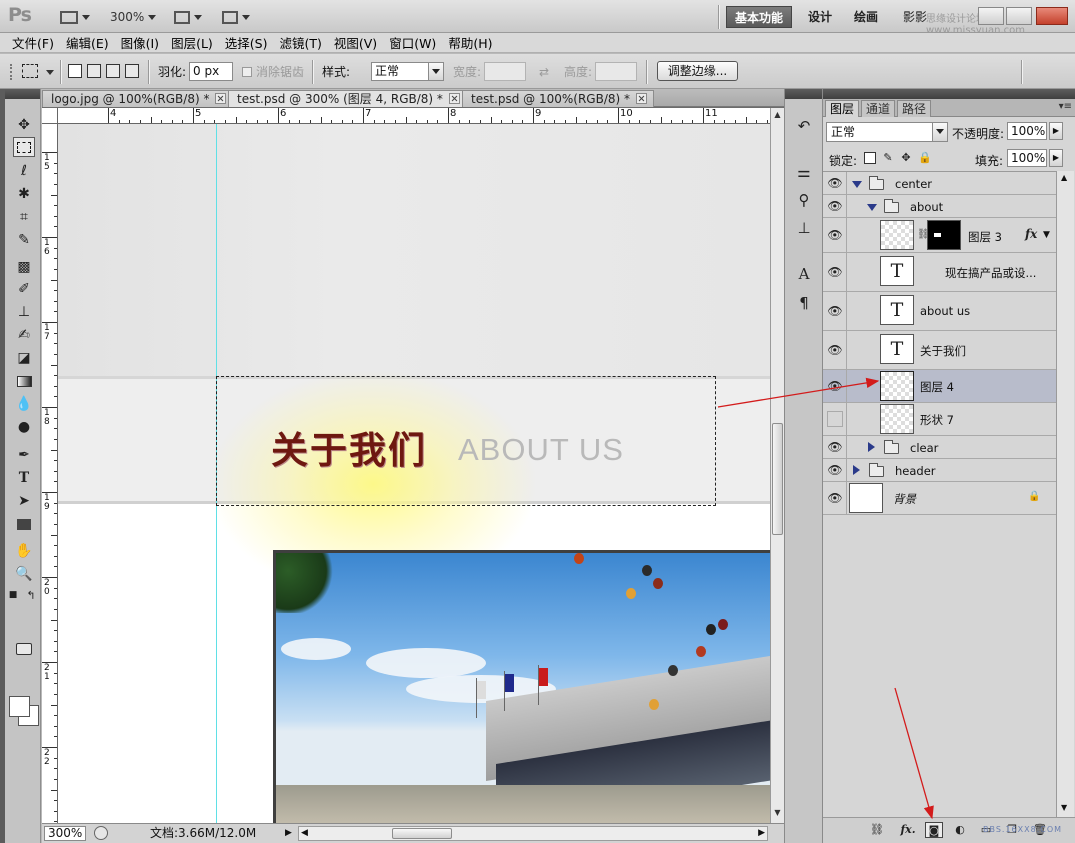 The image size is (1075, 843). I want to click on status-zoom-input: 300%, so click(65, 833).